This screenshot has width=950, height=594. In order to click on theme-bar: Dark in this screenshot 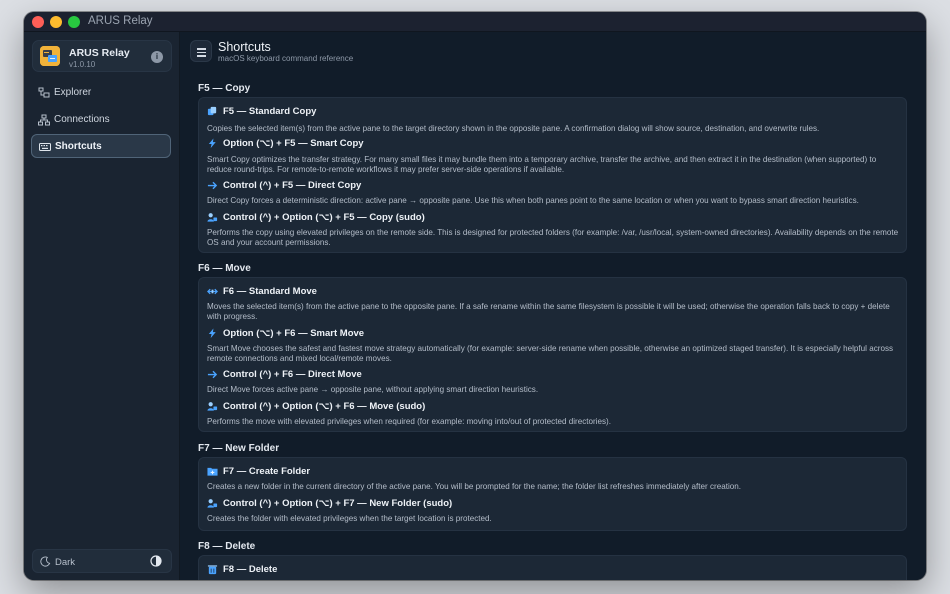, I will do `click(102, 561)`.